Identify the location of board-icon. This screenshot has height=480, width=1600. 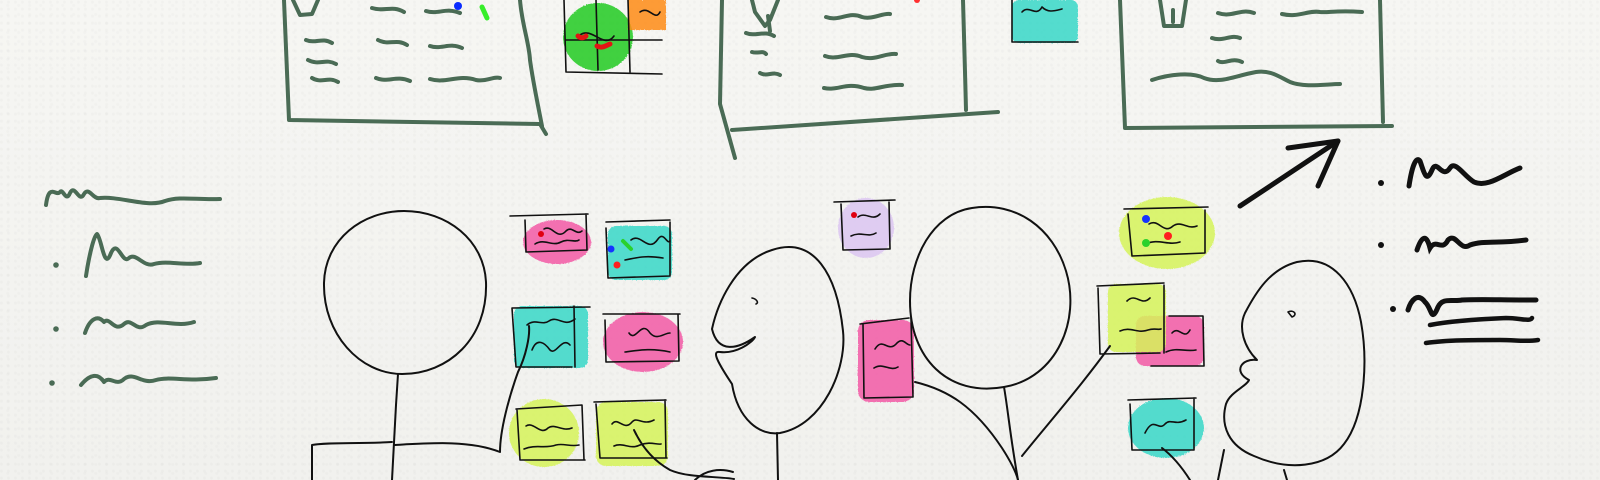
(305, 8).